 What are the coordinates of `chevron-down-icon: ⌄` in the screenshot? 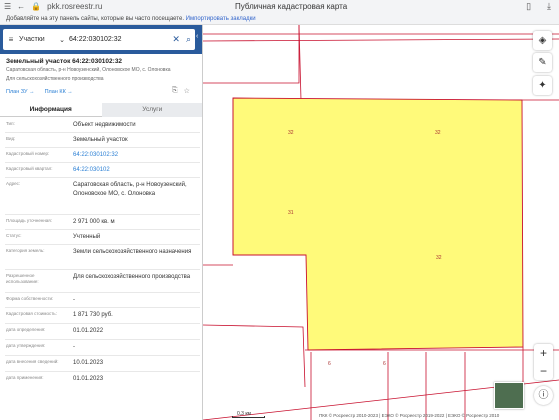 It's located at (62, 40).